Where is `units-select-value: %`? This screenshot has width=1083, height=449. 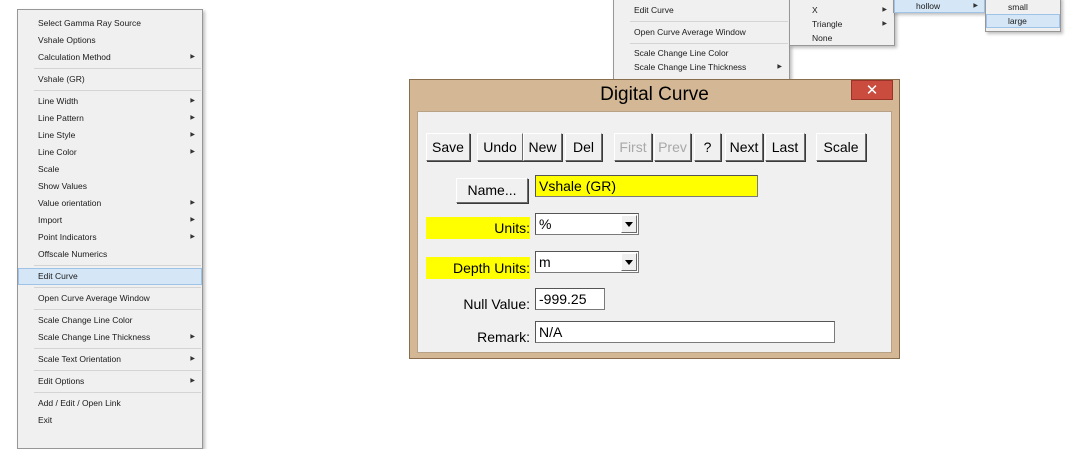 units-select-value: % is located at coordinates (545, 224).